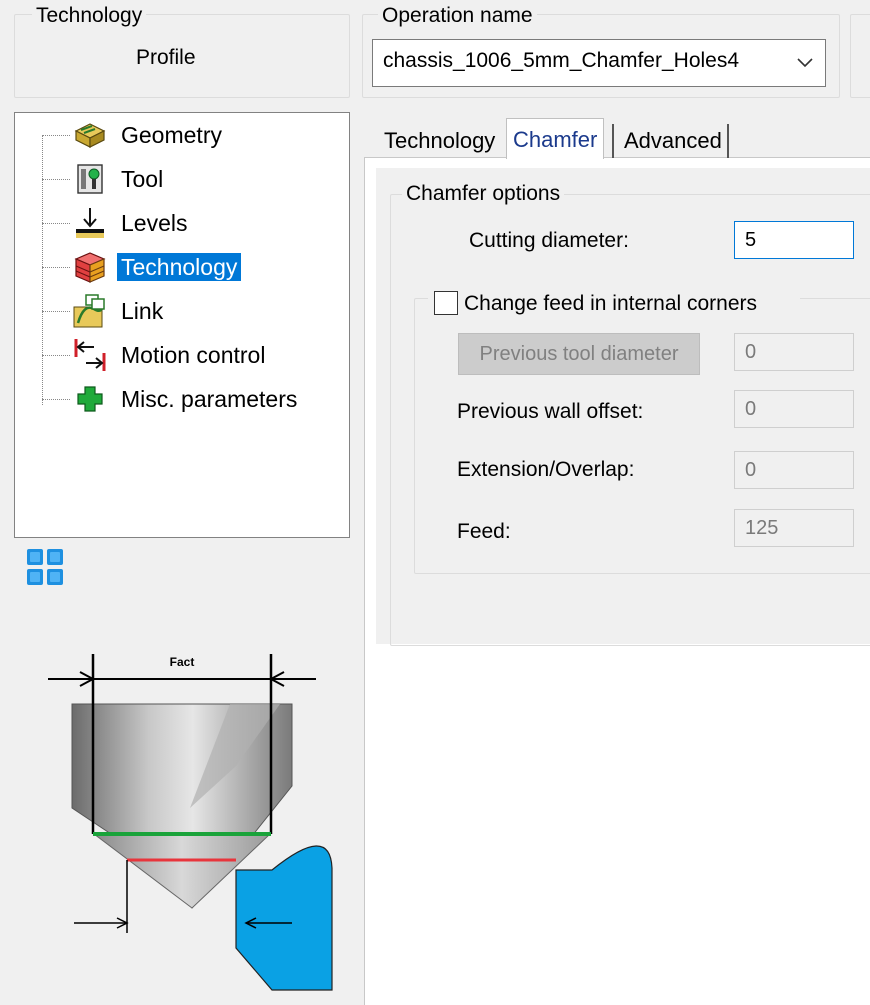 The height and width of the screenshot is (1005, 870). Describe the element at coordinates (90, 223) in the screenshot. I see `levels-icon` at that location.